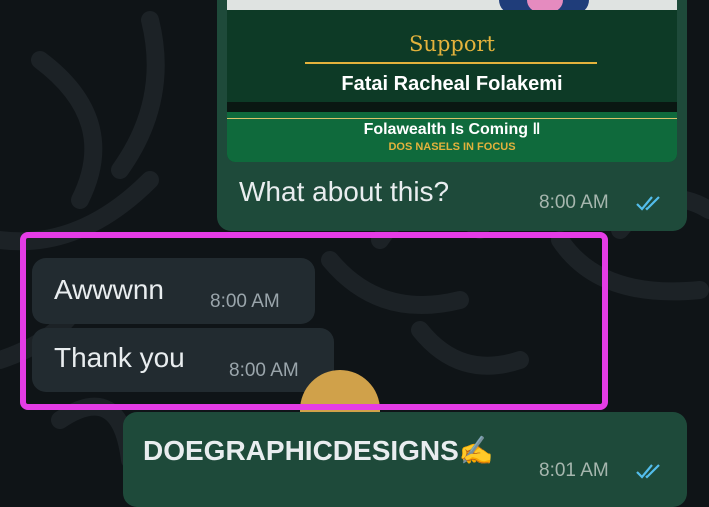  What do you see at coordinates (452, 147) in the screenshot?
I see `banner-subline: DOS NASELS IN FOCUS` at bounding box center [452, 147].